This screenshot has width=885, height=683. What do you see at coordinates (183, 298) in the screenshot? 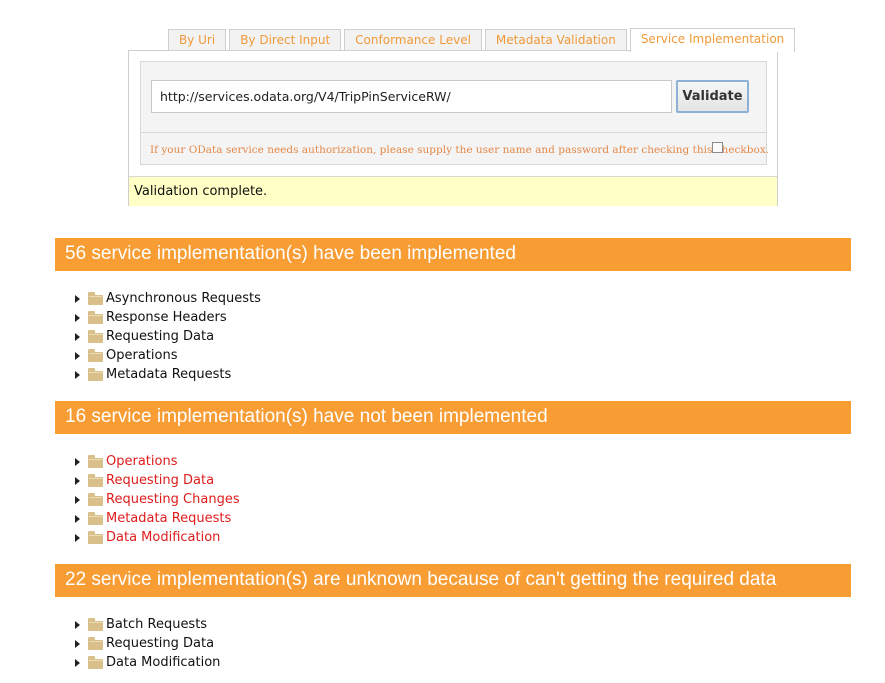
I see `tree-item-label: Asynchronous Requests` at bounding box center [183, 298].